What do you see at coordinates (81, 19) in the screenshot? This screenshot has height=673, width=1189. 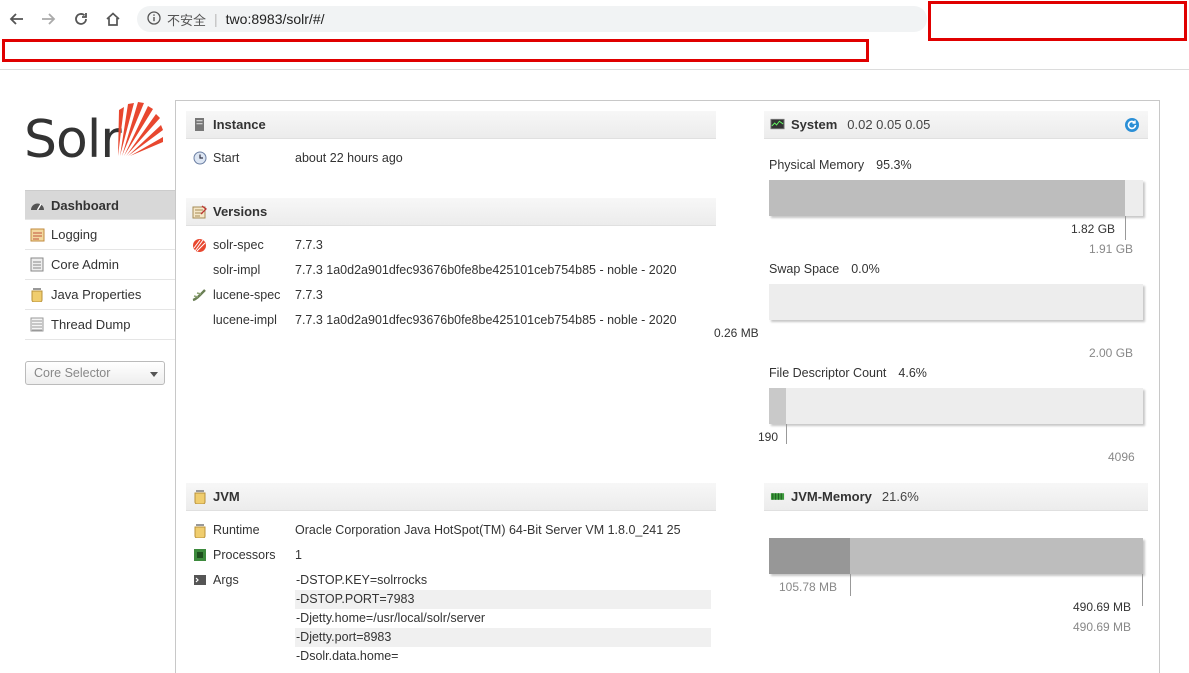 I see `reload-icon` at bounding box center [81, 19].